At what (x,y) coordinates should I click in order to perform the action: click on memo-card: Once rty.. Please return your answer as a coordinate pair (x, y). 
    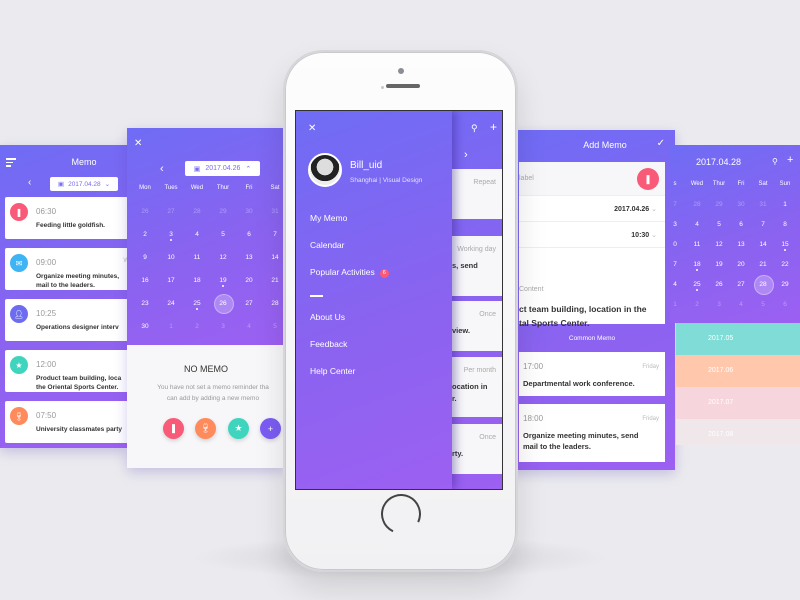
    Looking at the image, I should click on (477, 449).